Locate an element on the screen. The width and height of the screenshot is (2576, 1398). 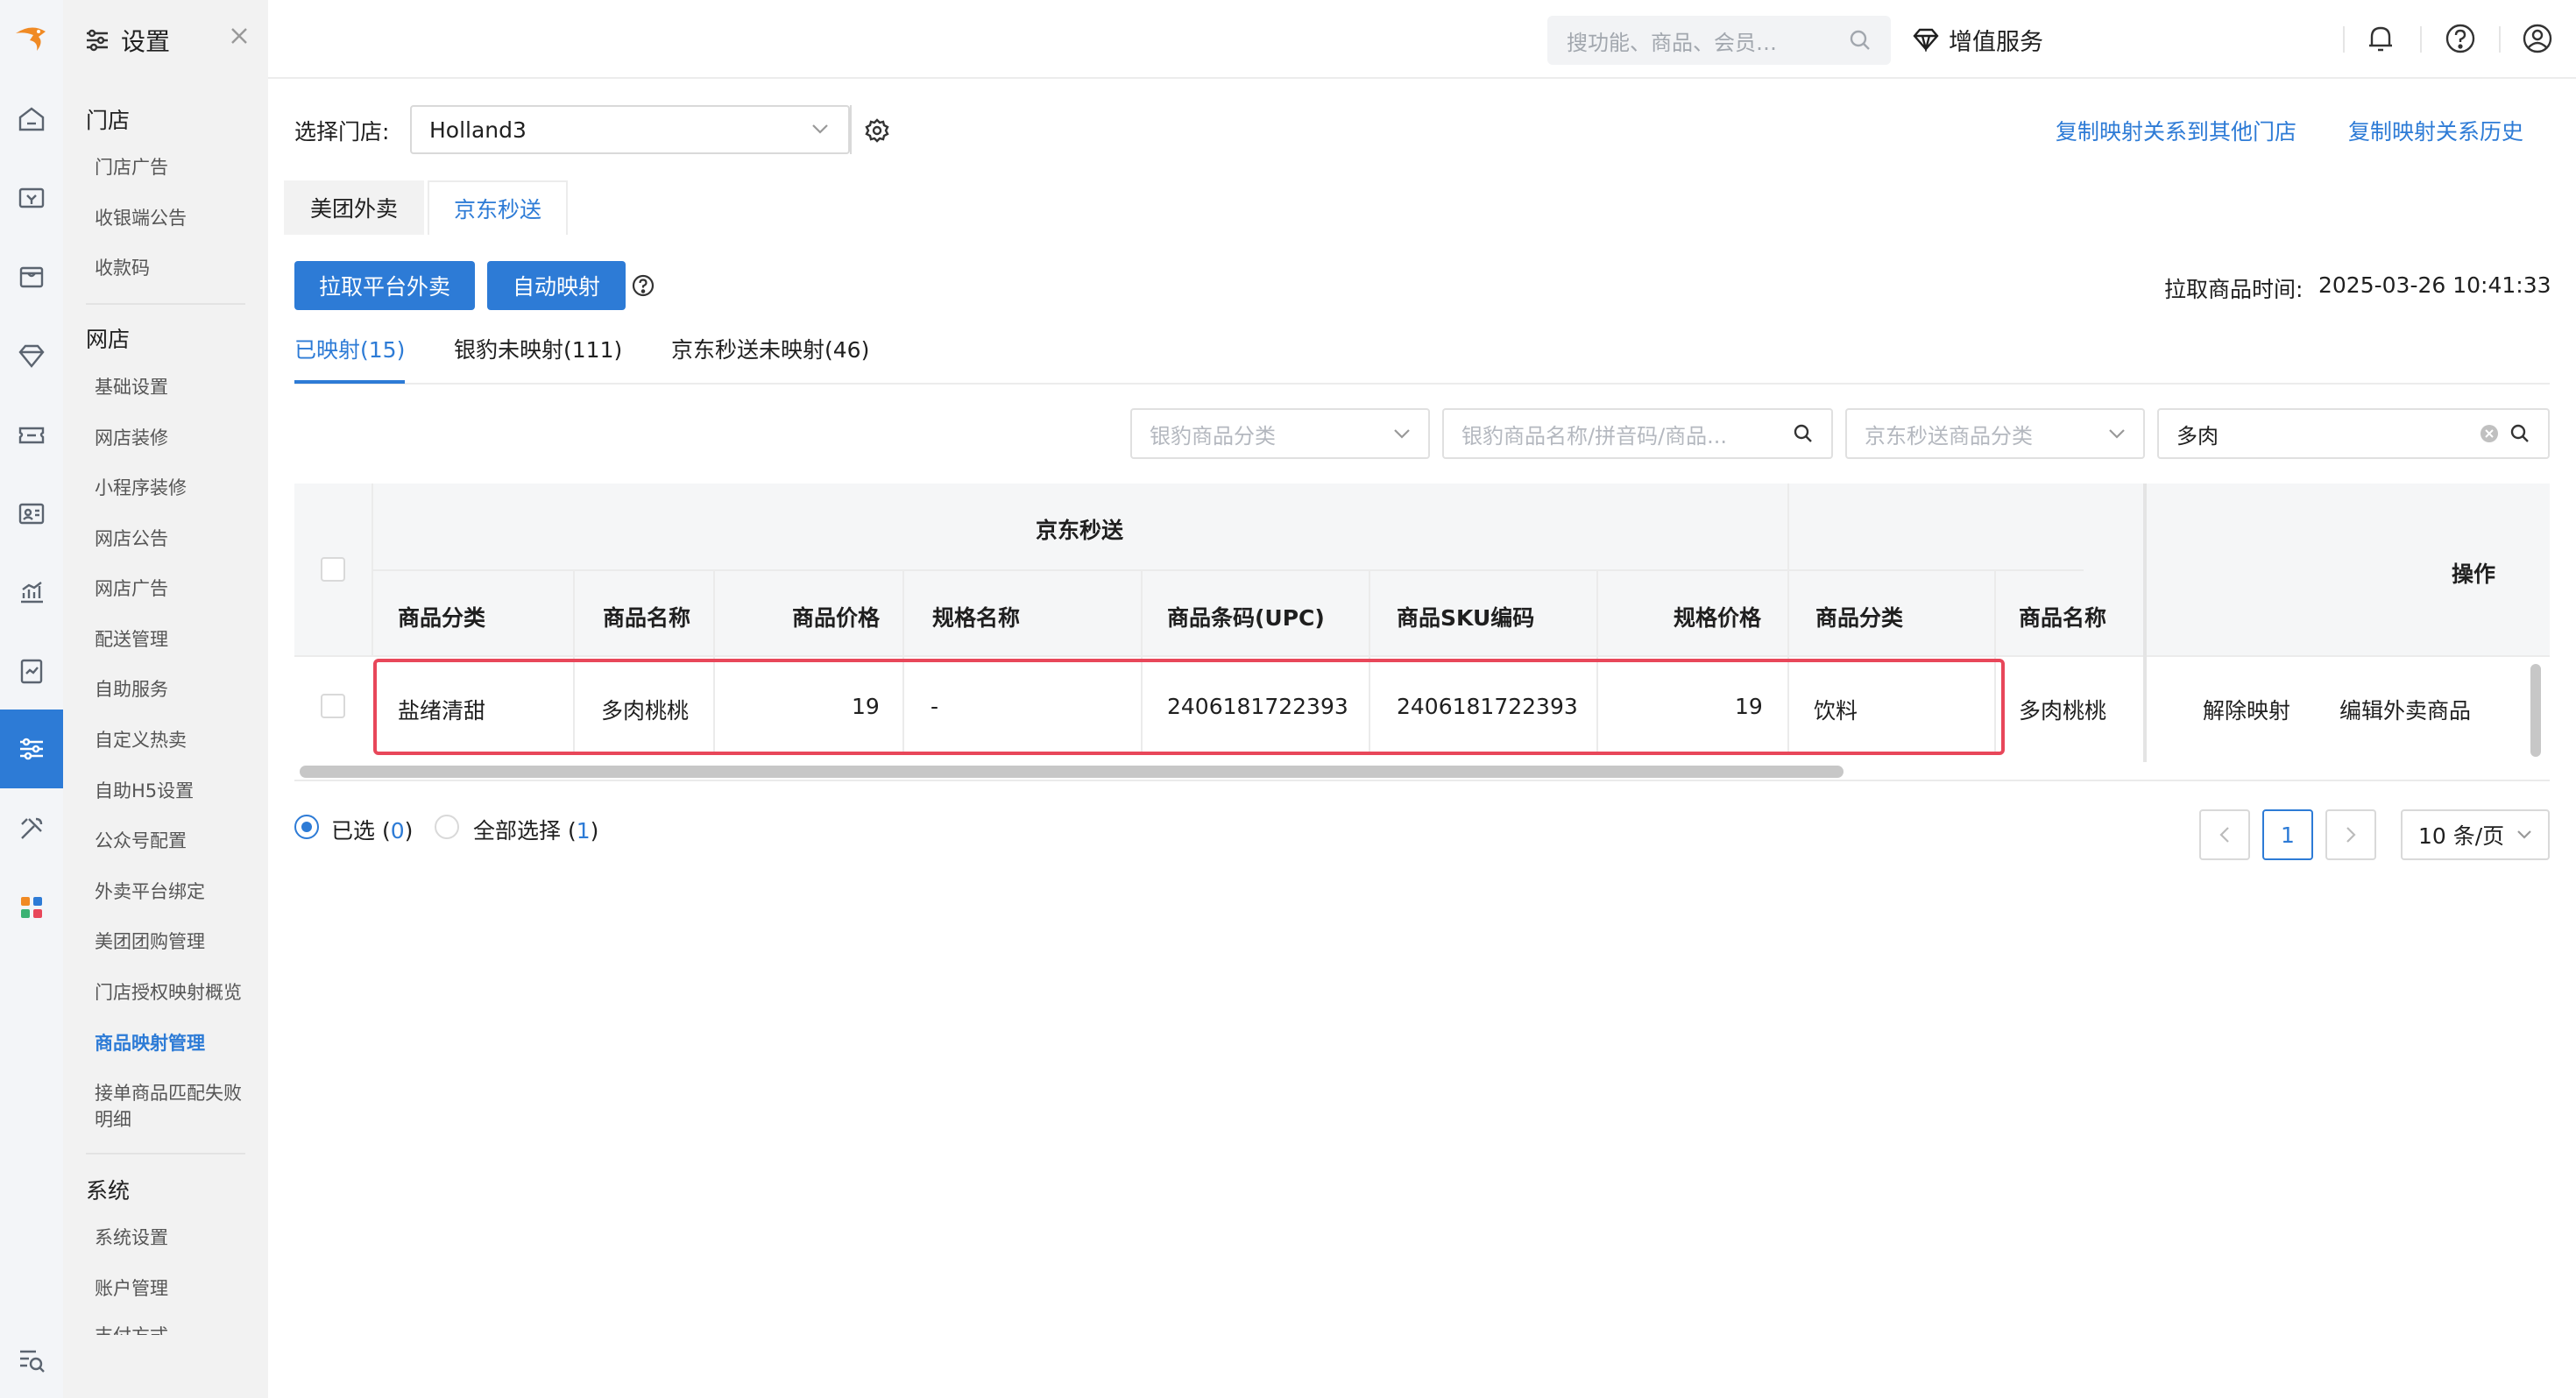
store-select: Holland3 is located at coordinates (649, 129).